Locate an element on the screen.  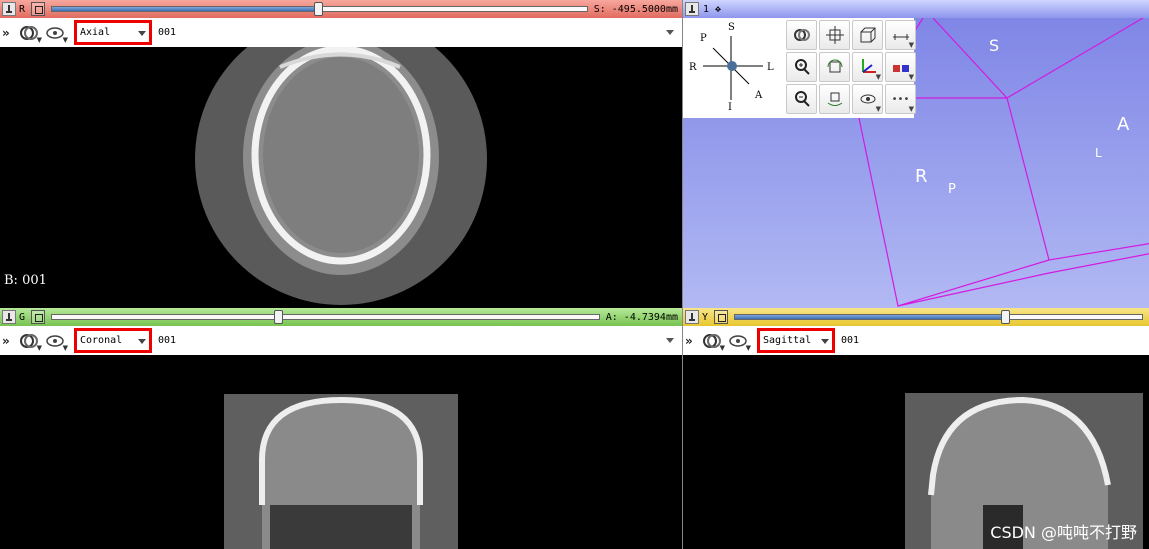
red-view-toolbar: » ▼ ▼ Axial 001 is located at coordinates (341, 32).